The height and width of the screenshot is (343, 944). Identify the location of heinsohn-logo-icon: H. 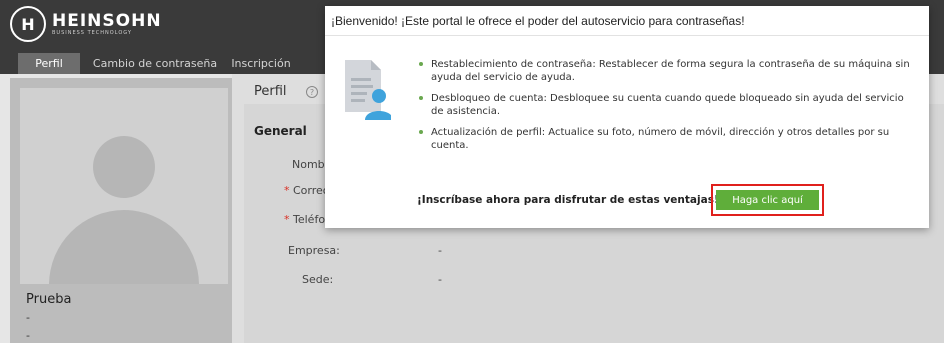
(28, 24).